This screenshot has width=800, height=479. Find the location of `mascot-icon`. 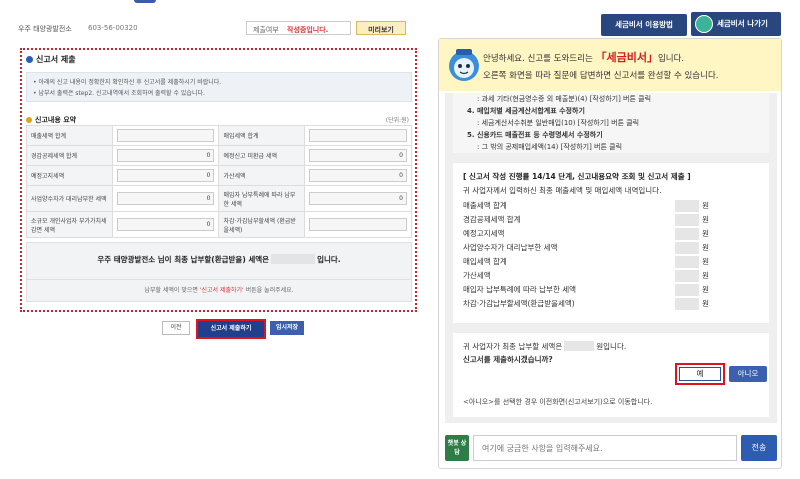

mascot-icon is located at coordinates (464, 65).